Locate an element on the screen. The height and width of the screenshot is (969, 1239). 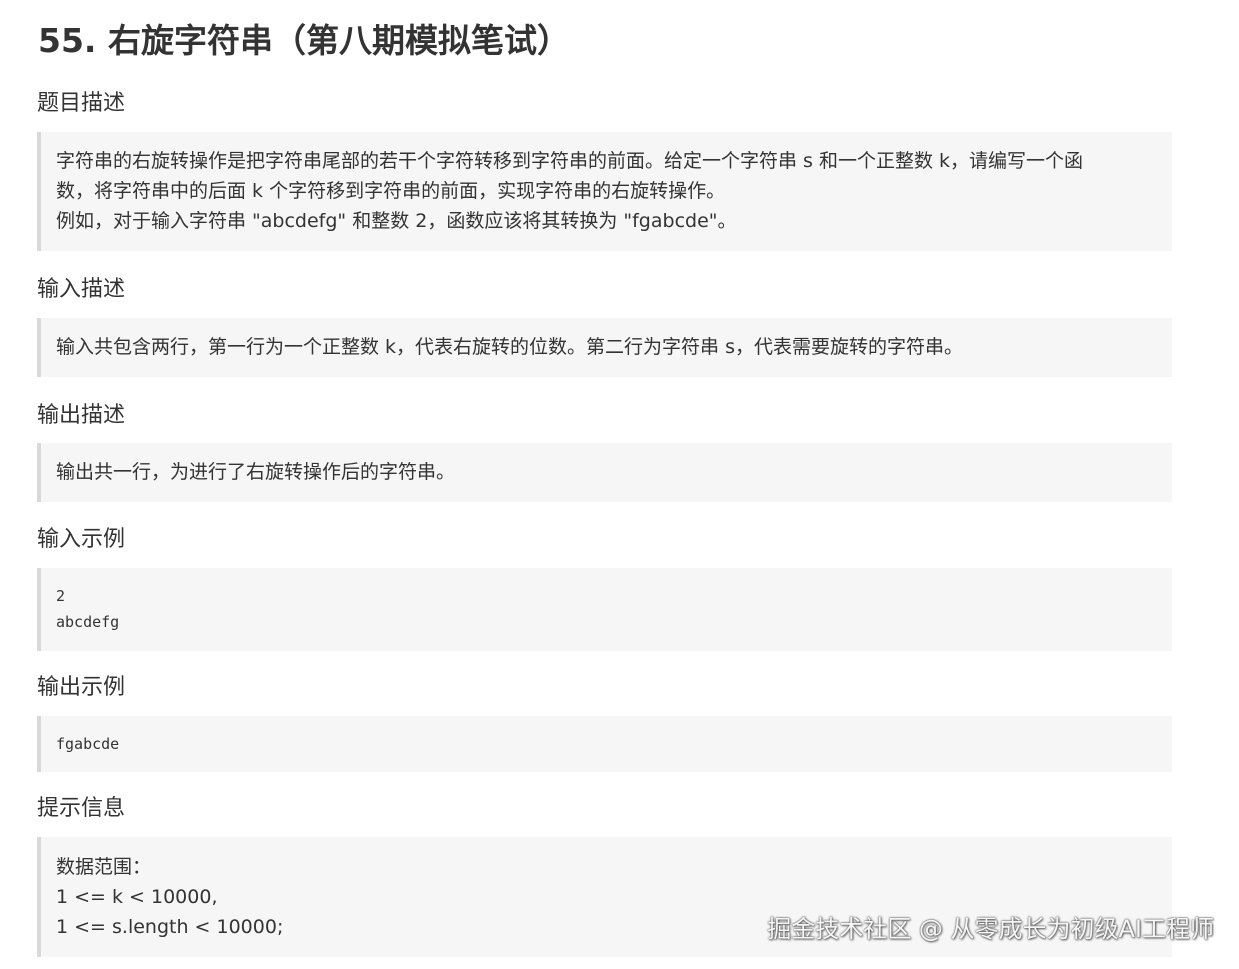
hint-line: 1 <= k < 10000, is located at coordinates (137, 897).